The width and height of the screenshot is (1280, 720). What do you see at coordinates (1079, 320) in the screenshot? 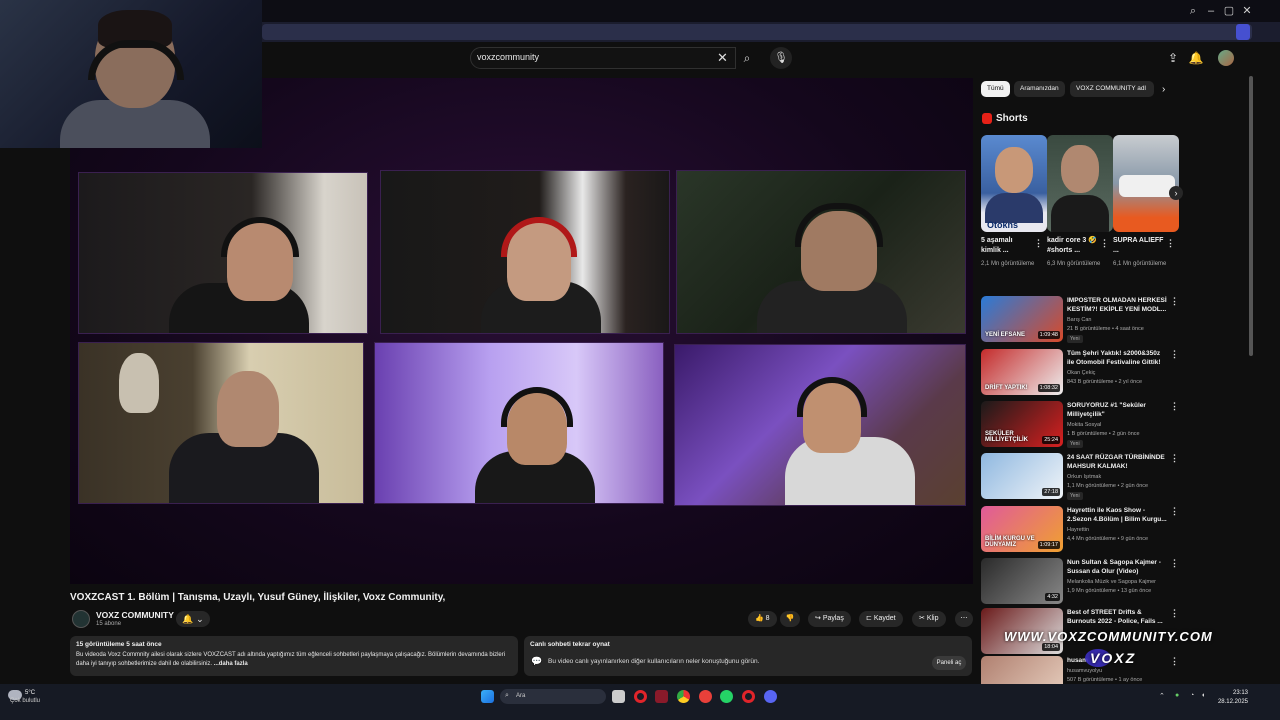
I see `video-channel: Barış Can` at bounding box center [1079, 320].